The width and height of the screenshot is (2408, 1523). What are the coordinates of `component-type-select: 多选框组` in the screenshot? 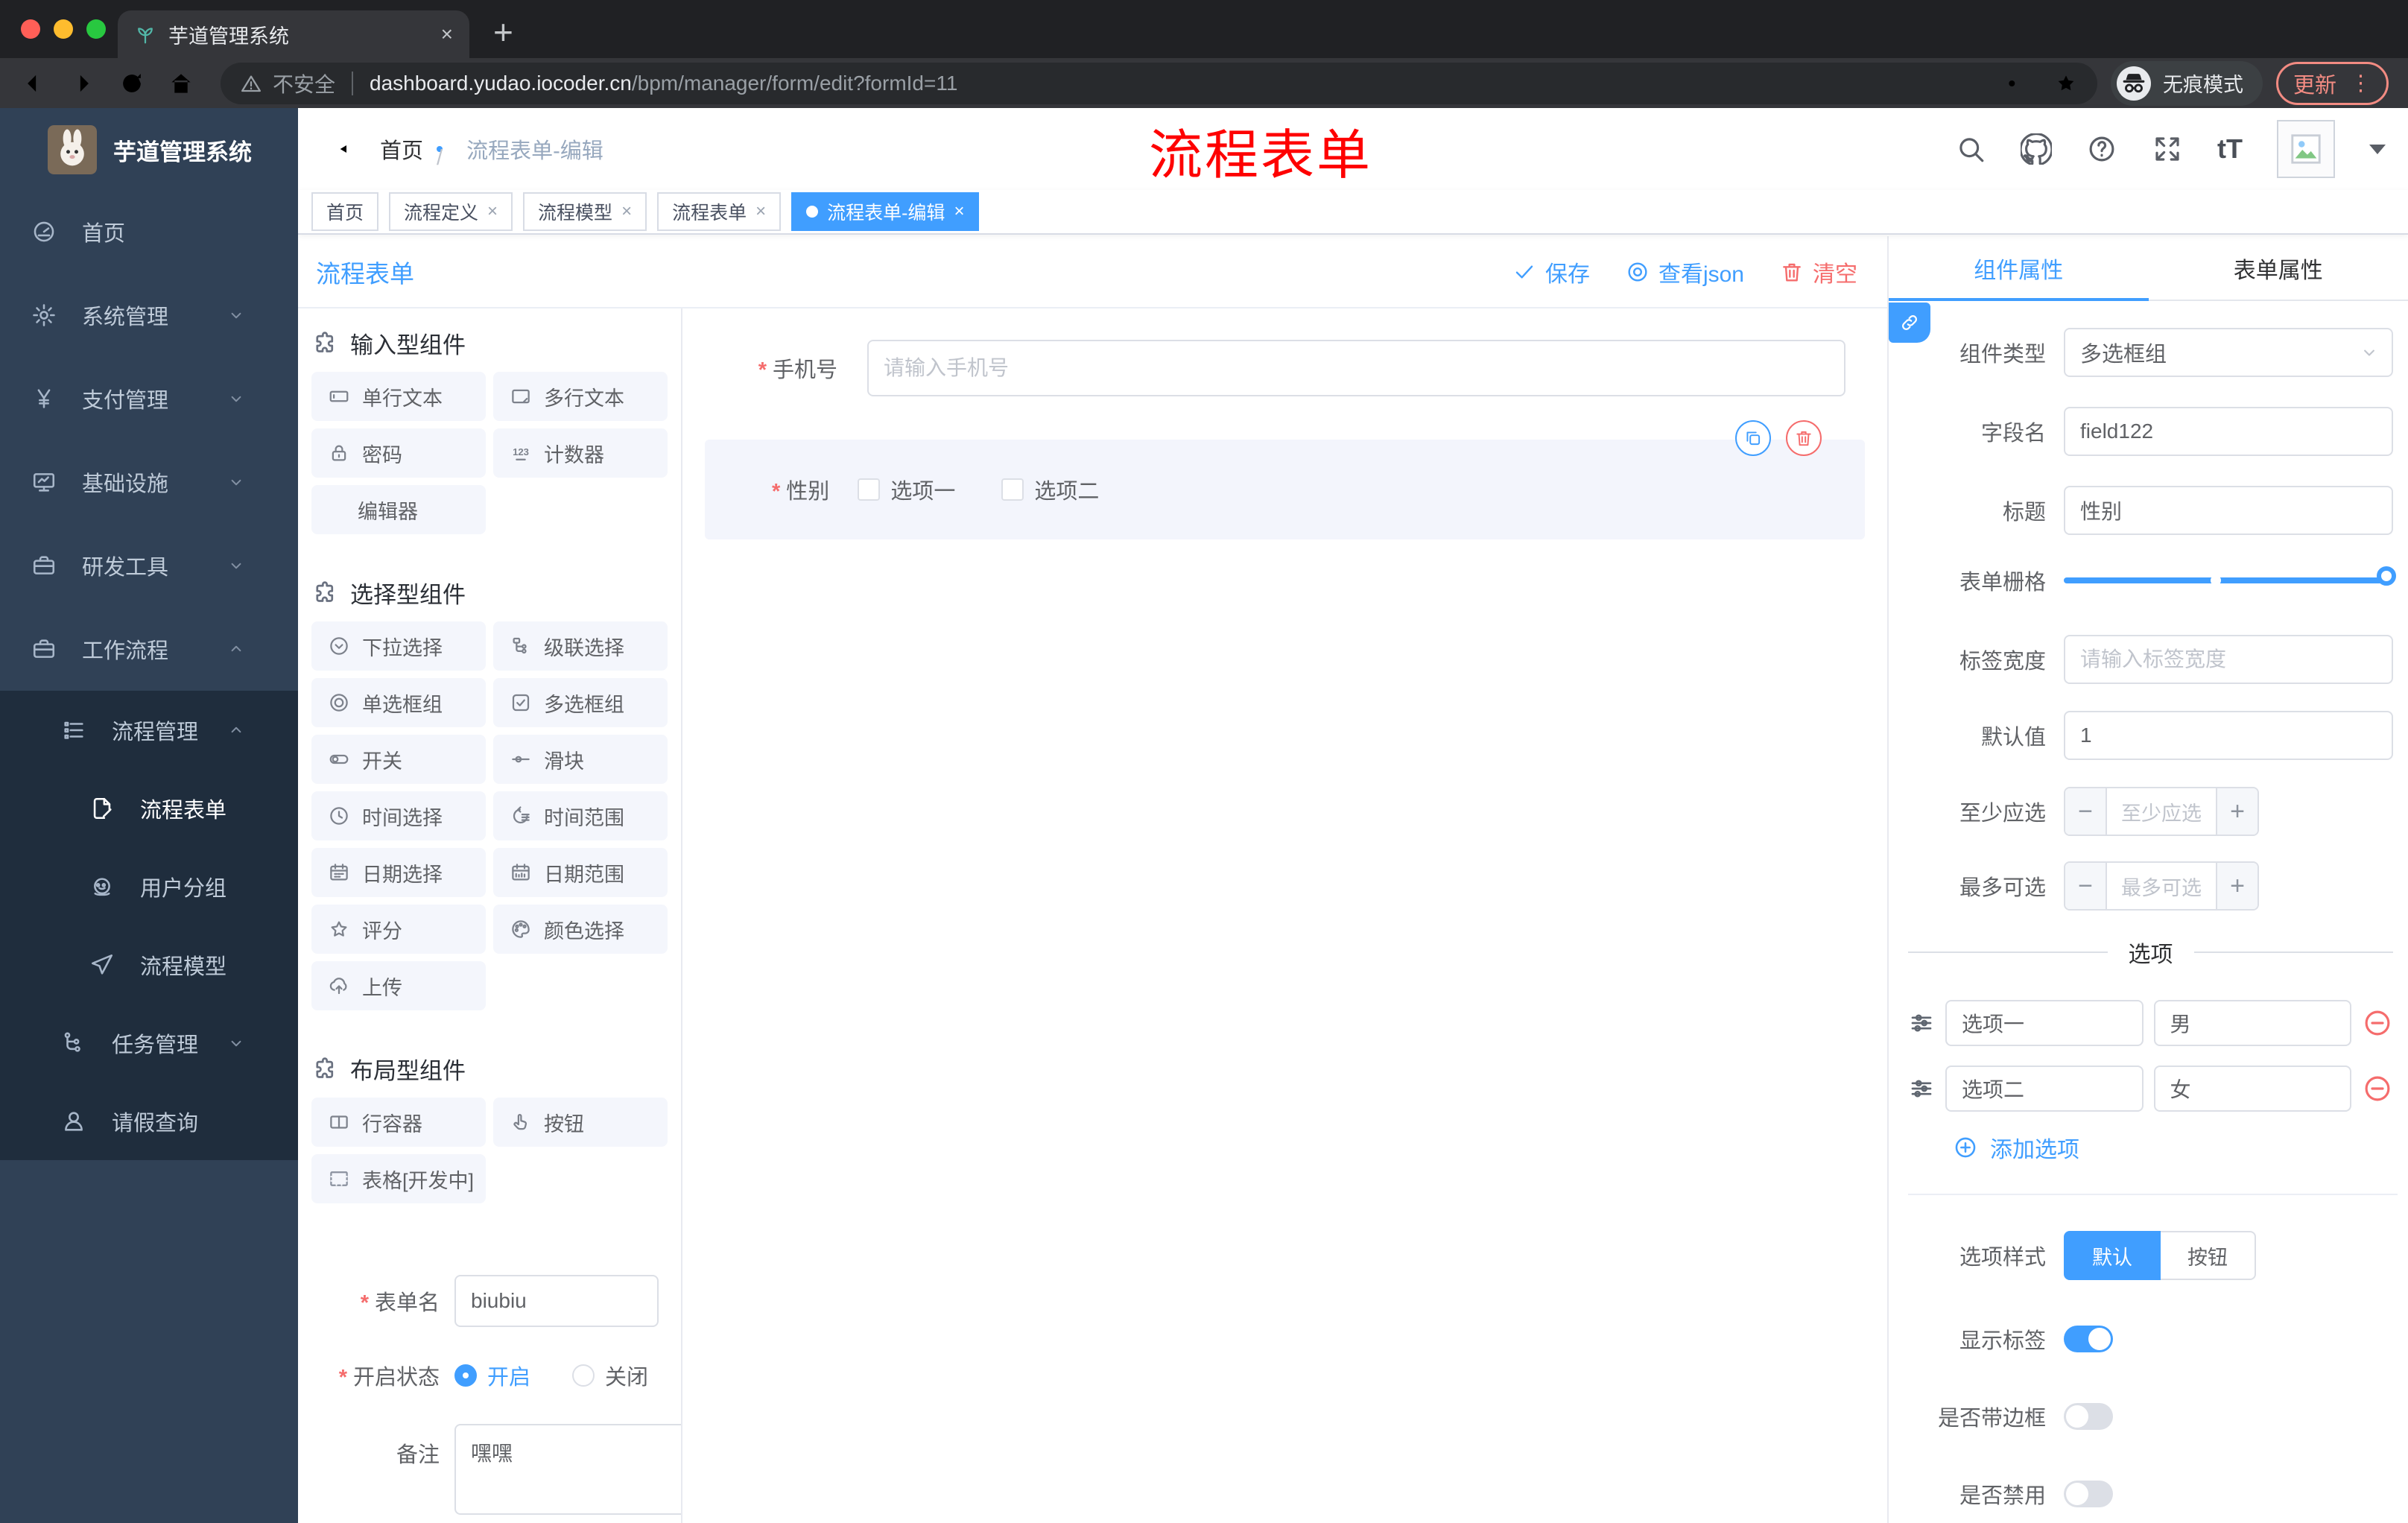 It's located at (2228, 353).